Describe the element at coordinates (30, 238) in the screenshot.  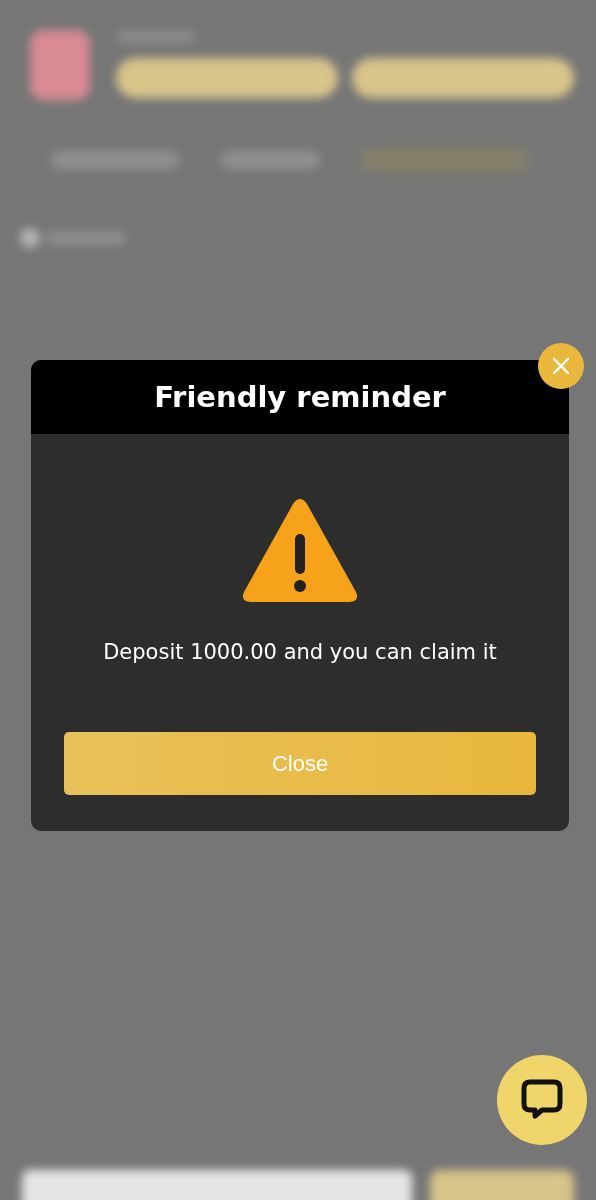
I see `blurred-dot` at that location.